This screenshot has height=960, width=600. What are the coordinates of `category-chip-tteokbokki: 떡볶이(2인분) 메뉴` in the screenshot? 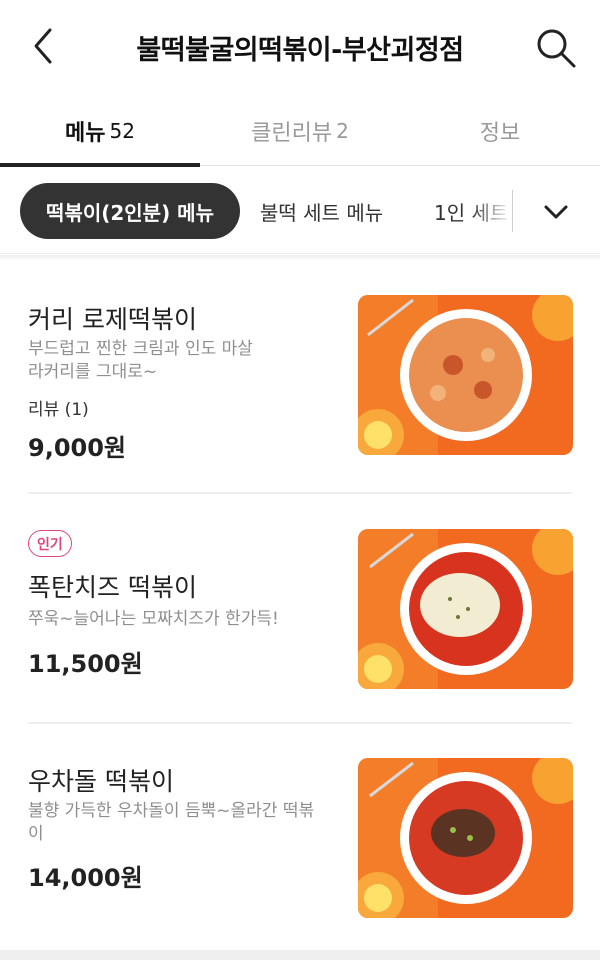 It's located at (130, 211).